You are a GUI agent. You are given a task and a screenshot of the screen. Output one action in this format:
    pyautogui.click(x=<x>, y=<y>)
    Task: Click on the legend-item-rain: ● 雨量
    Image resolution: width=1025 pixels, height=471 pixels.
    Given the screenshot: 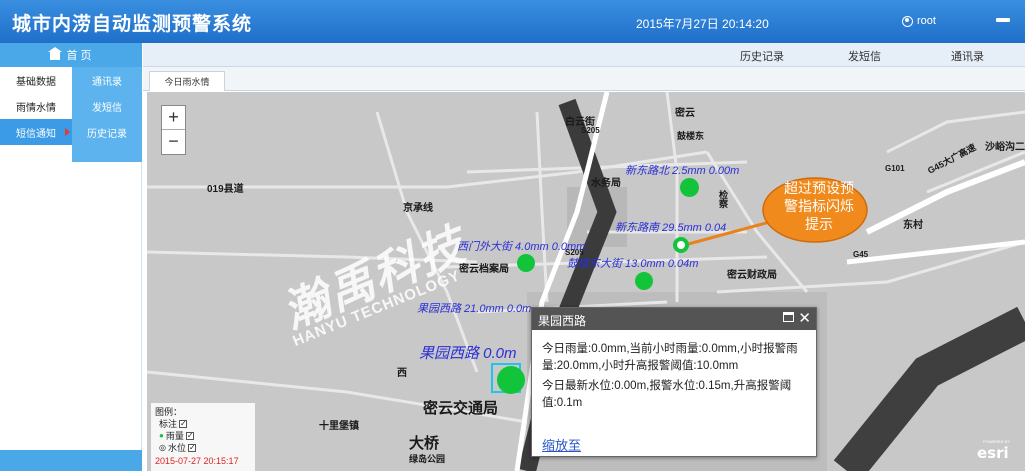 What is the action you would take?
    pyautogui.click(x=203, y=436)
    